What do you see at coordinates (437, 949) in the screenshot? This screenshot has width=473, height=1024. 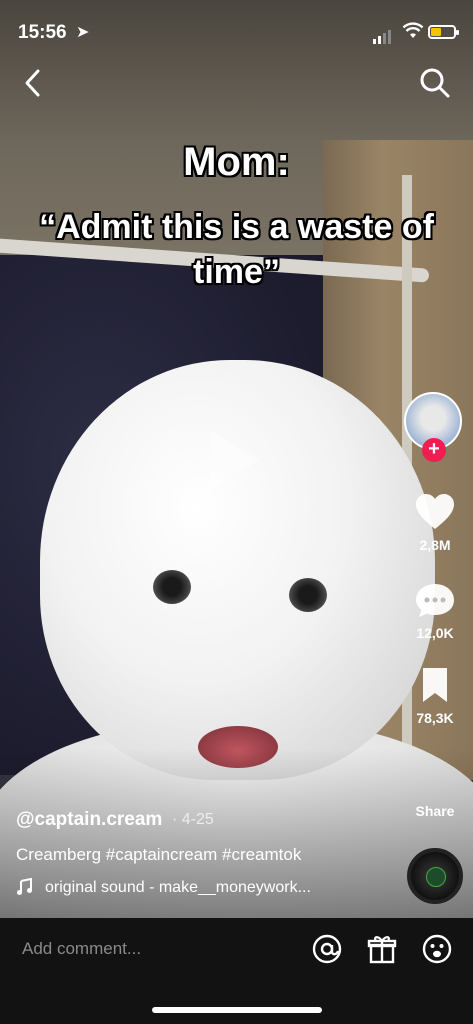 I see `emoji-icon` at bounding box center [437, 949].